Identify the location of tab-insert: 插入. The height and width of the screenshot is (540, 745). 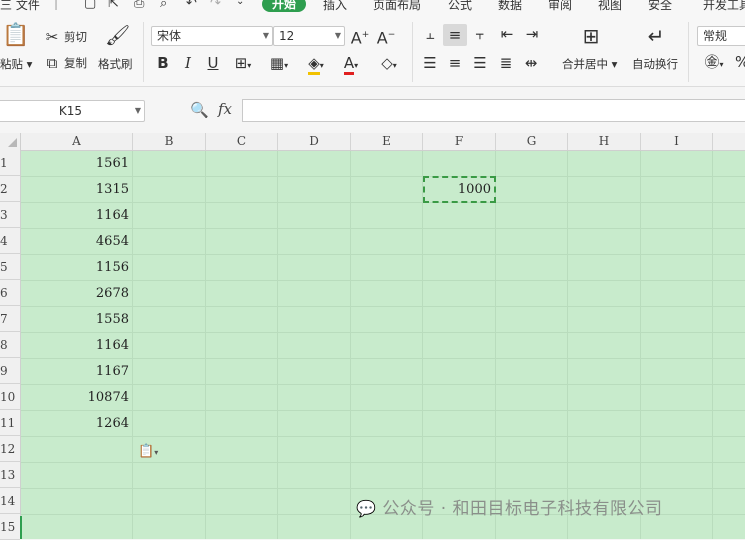
(335, 6).